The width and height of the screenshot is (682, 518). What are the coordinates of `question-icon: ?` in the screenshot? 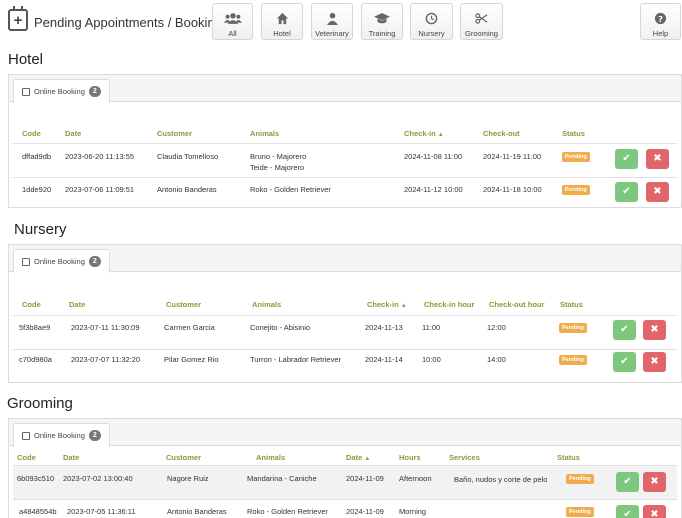 It's located at (660, 18).